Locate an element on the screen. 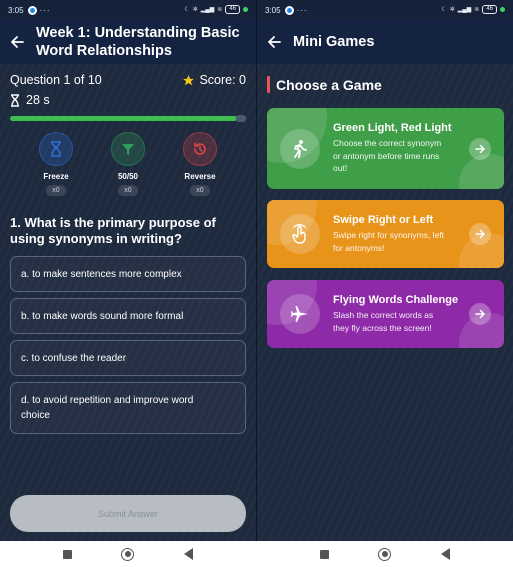 This screenshot has width=513, height=567. question-line1: 1. What is the primary purpose of is located at coordinates (113, 222).